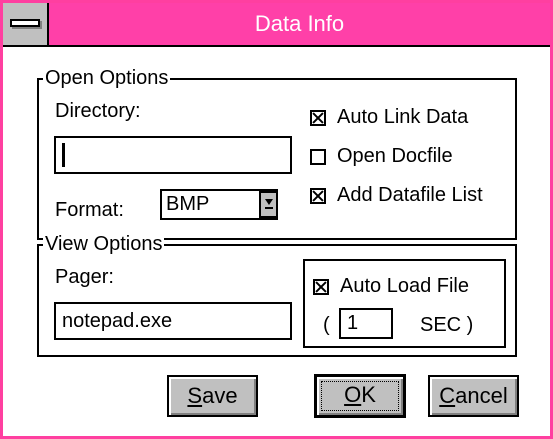  I want to click on auto-link-data-checkbox: Auto Link Data, so click(389, 117).